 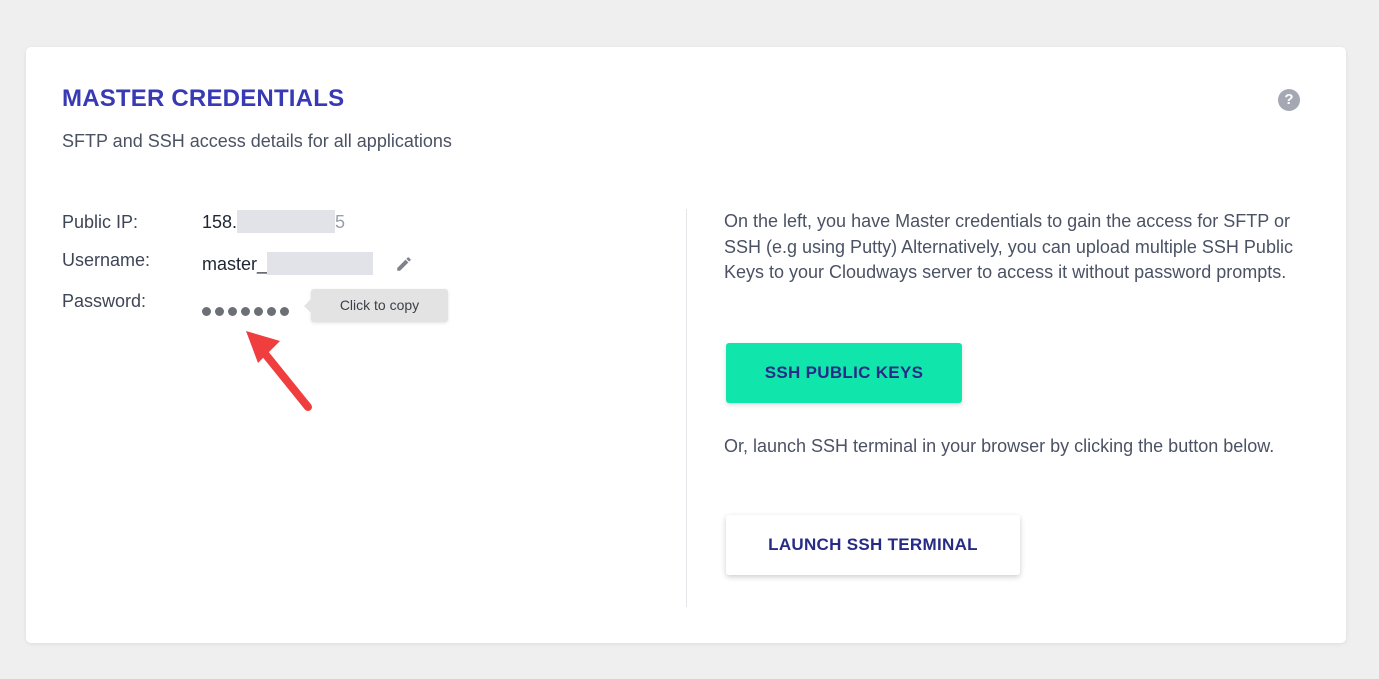 I want to click on copy-tooltip: Click to copy, so click(x=376, y=305).